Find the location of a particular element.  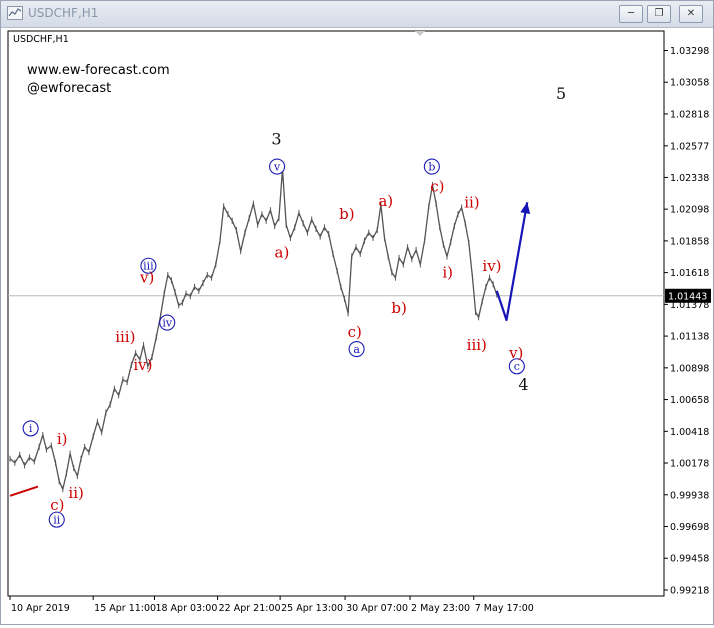

y-tick-label: 0.99458 is located at coordinates (689, 559).